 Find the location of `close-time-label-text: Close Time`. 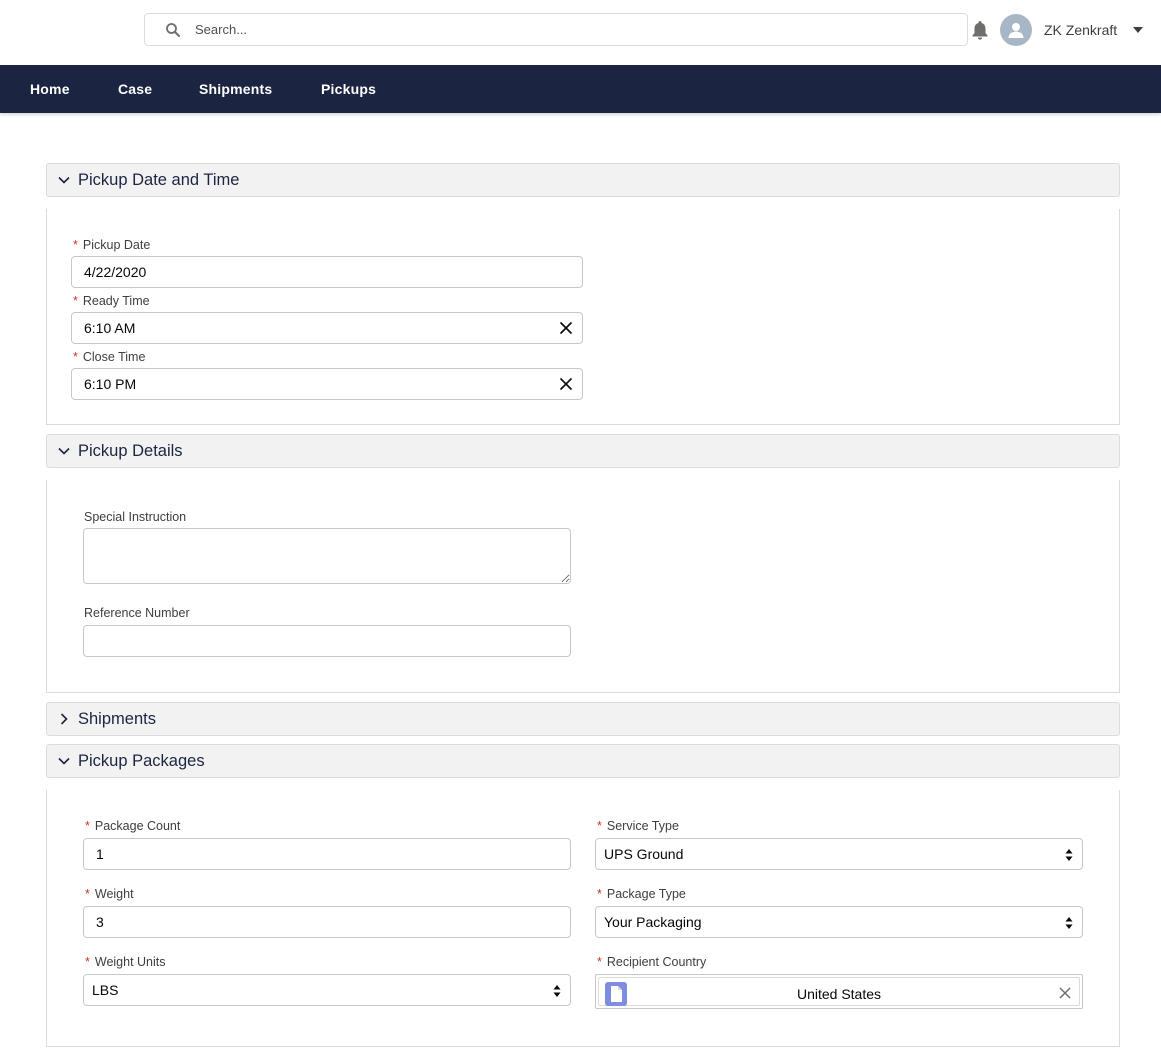

close-time-label-text: Close Time is located at coordinates (114, 357).